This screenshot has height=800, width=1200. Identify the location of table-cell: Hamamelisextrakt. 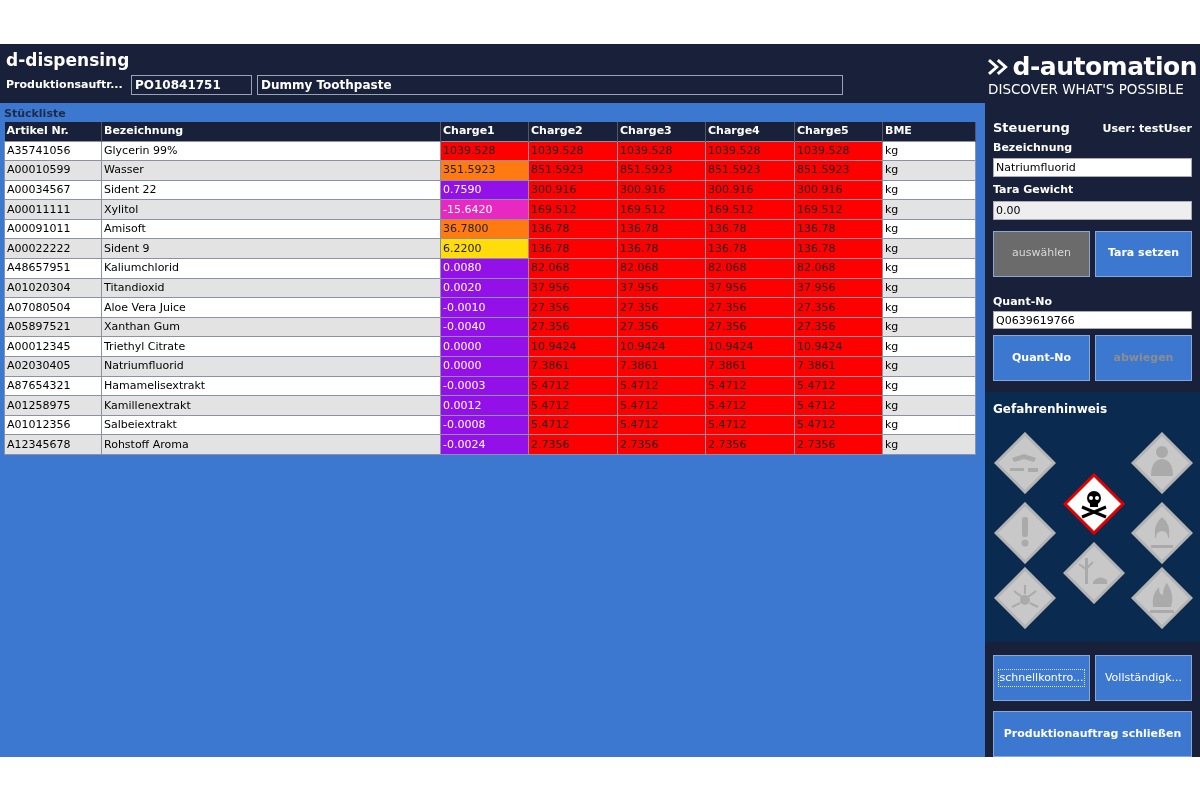
(271, 386).